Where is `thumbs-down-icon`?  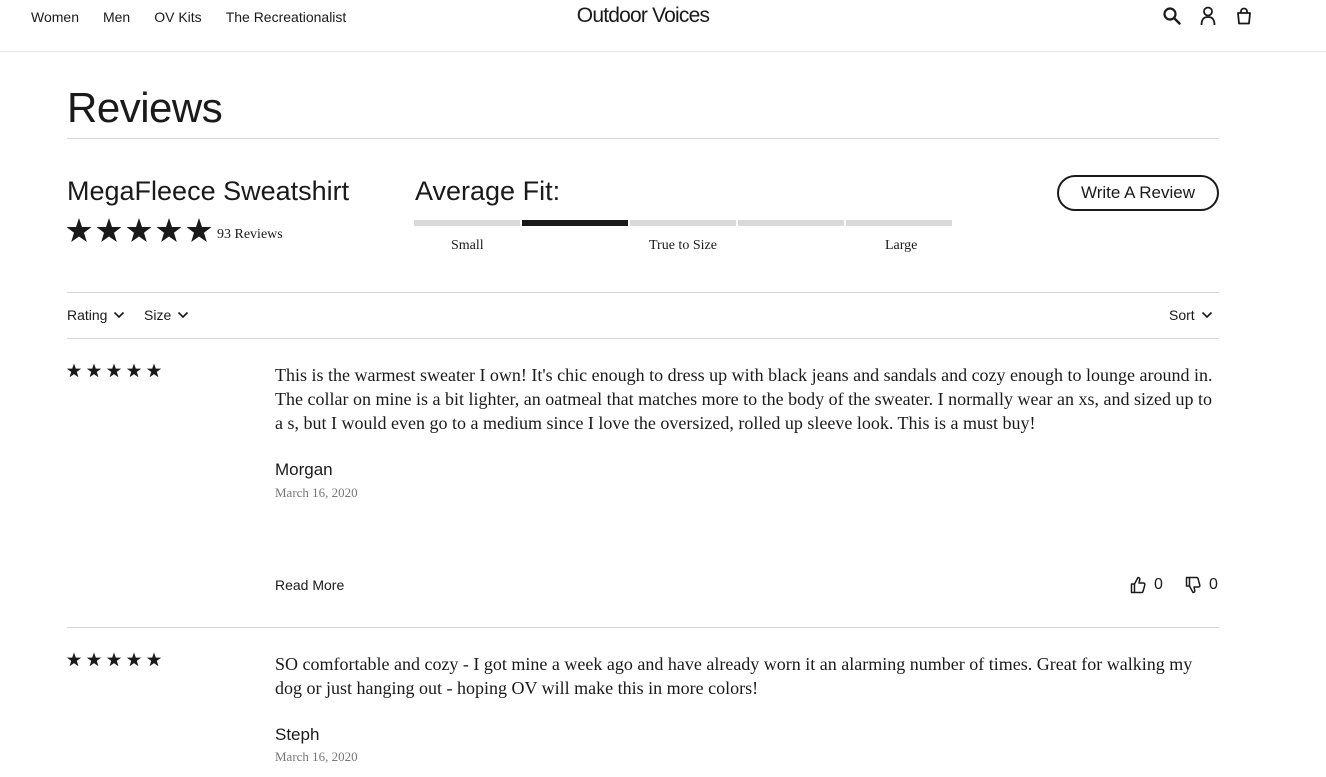
thumbs-down-icon is located at coordinates (1193, 585).